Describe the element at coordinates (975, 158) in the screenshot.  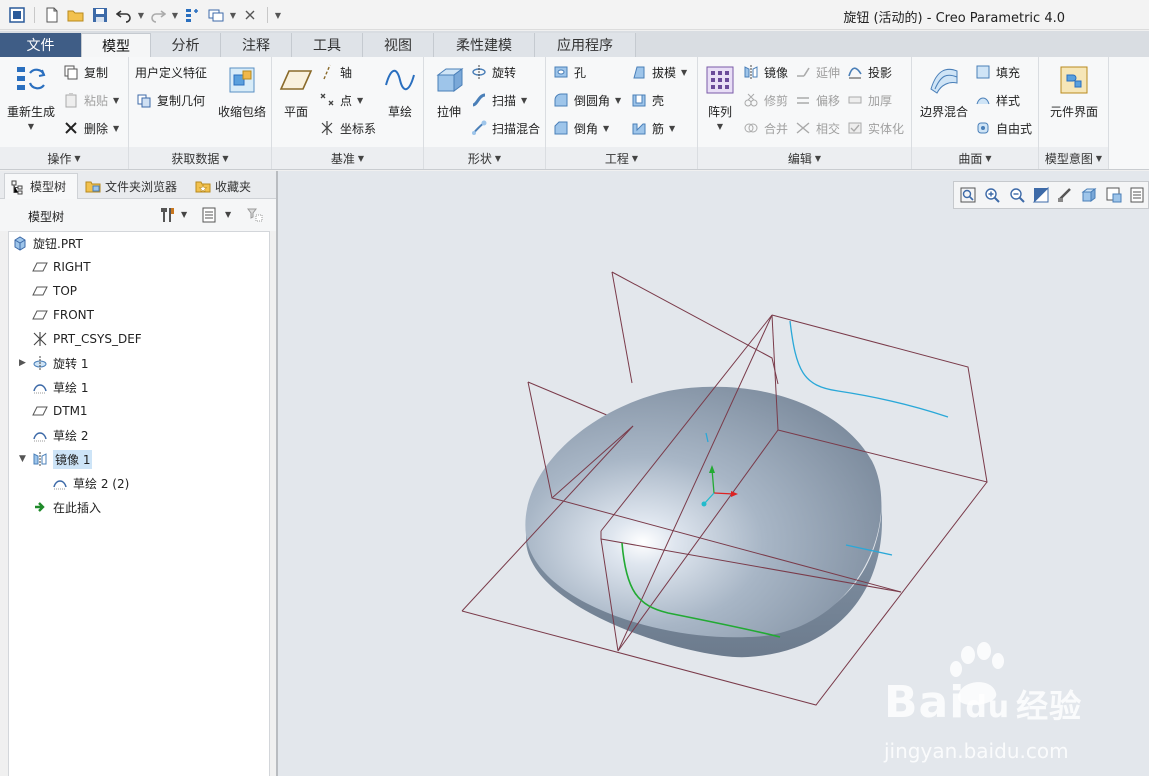
I see `group-surfaces-footer: 曲面 ▼` at that location.